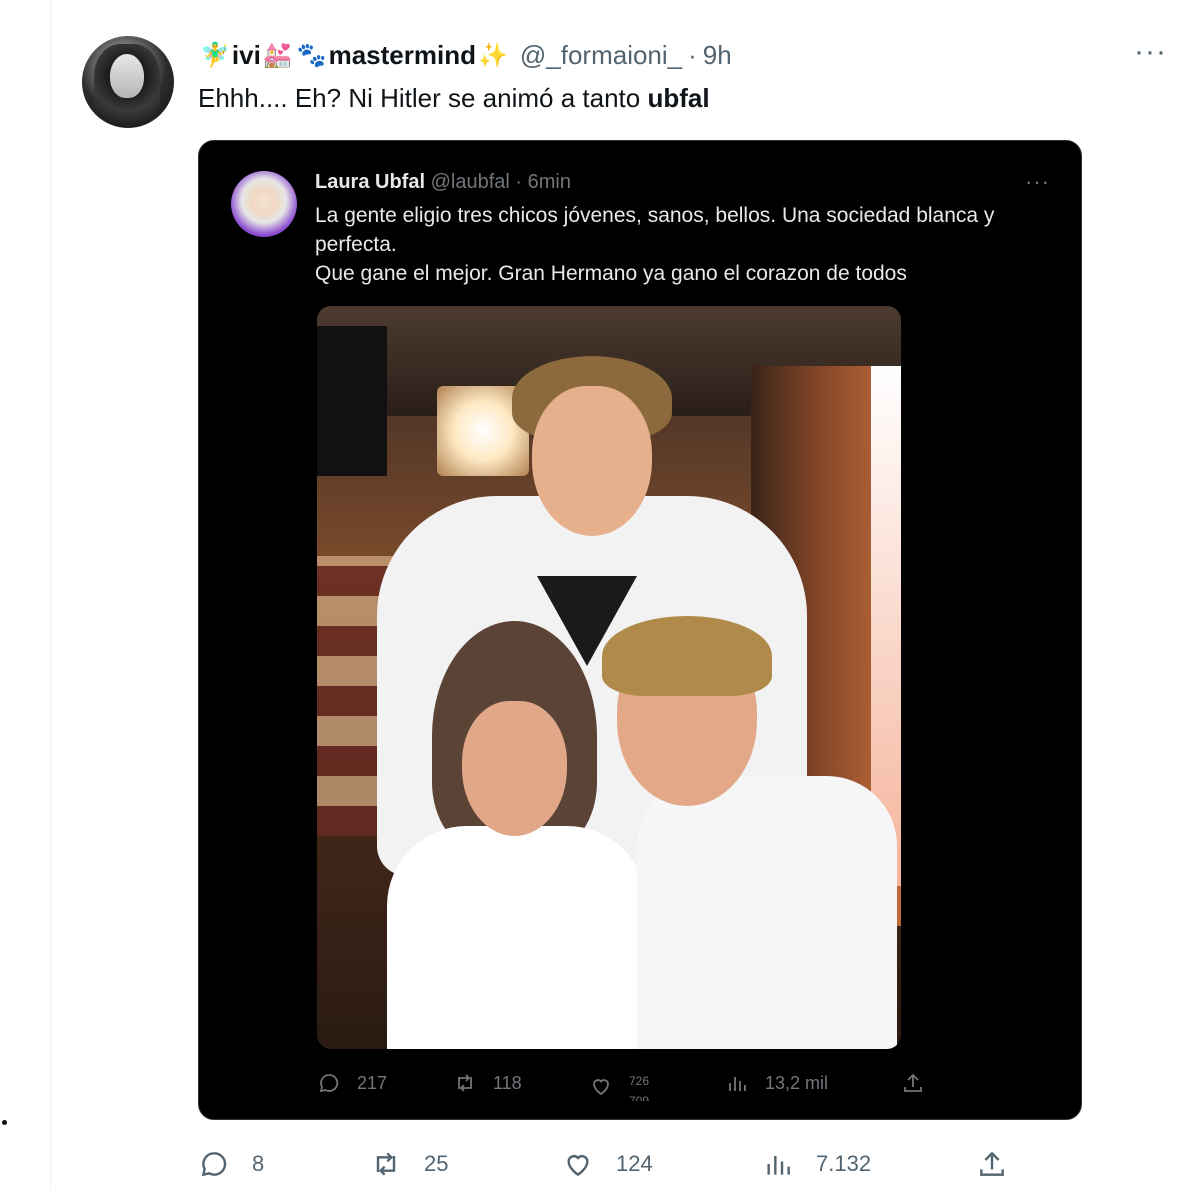 This screenshot has width=1200, height=1189. I want to click on quoted-like-count-current: 726, so click(639, 1081).